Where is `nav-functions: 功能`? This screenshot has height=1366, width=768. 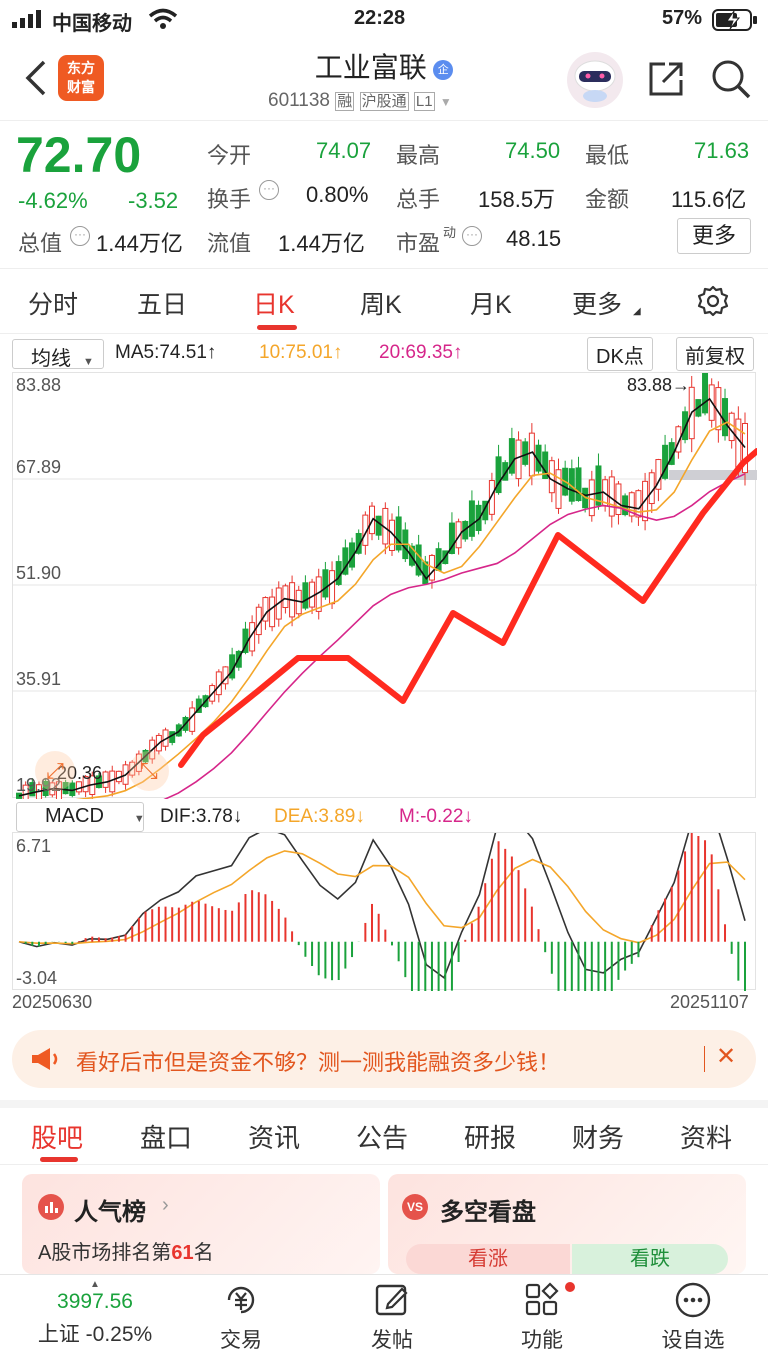
nav-functions: 功能 is located at coordinates (542, 1317).